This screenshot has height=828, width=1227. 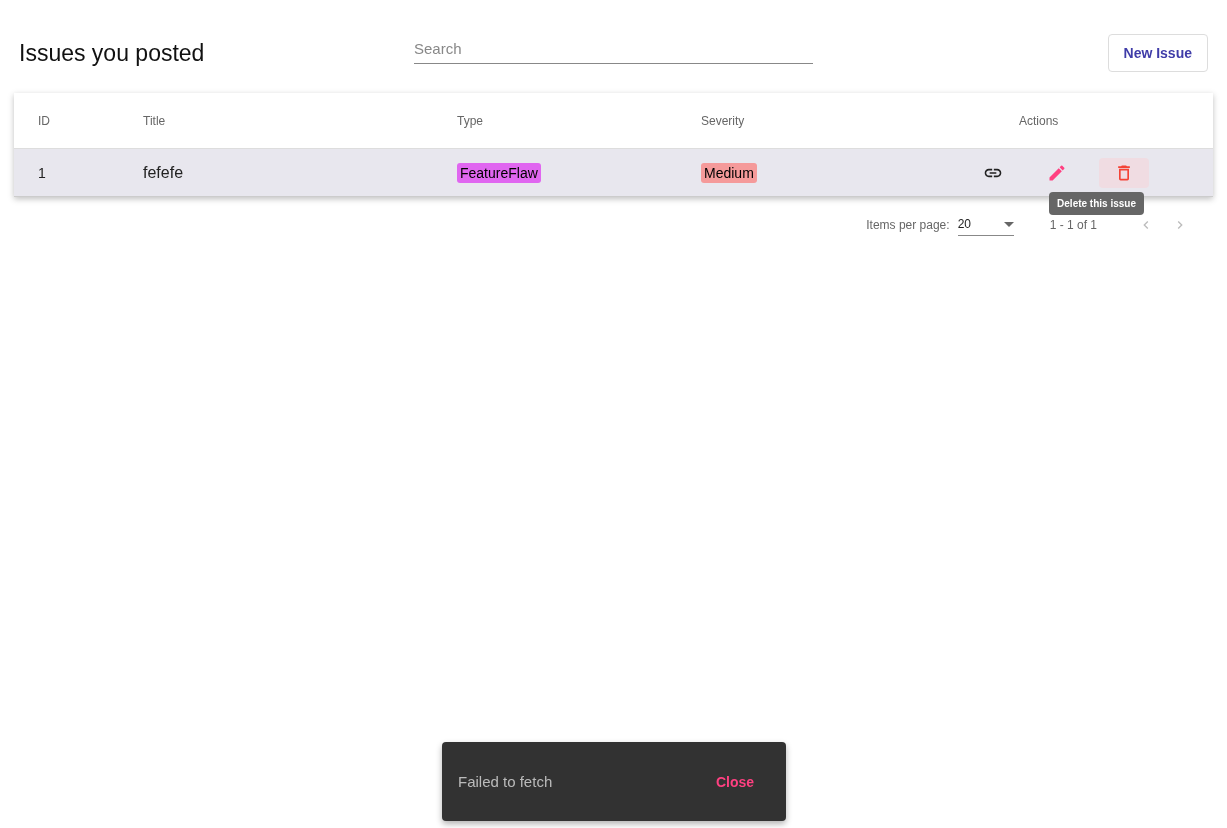 What do you see at coordinates (1096, 203) in the screenshot?
I see `tooltip: Delete this issue` at bounding box center [1096, 203].